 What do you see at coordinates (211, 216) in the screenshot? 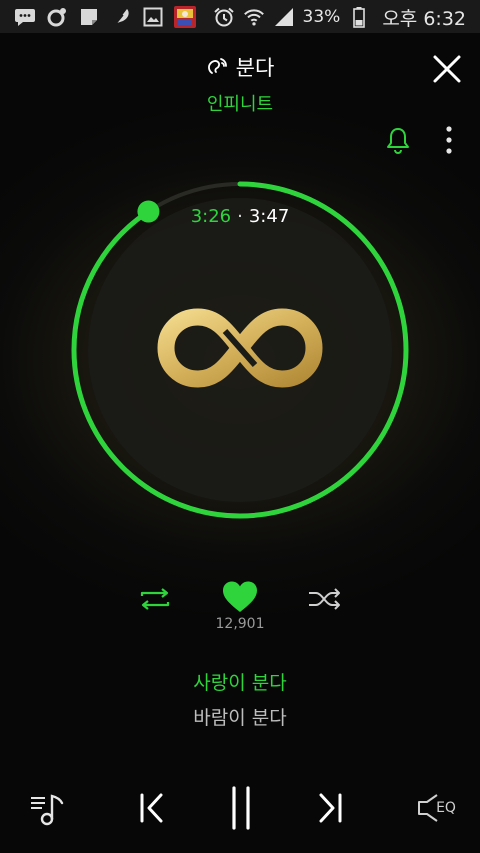
I see `elapsed-time: 3:26` at bounding box center [211, 216].